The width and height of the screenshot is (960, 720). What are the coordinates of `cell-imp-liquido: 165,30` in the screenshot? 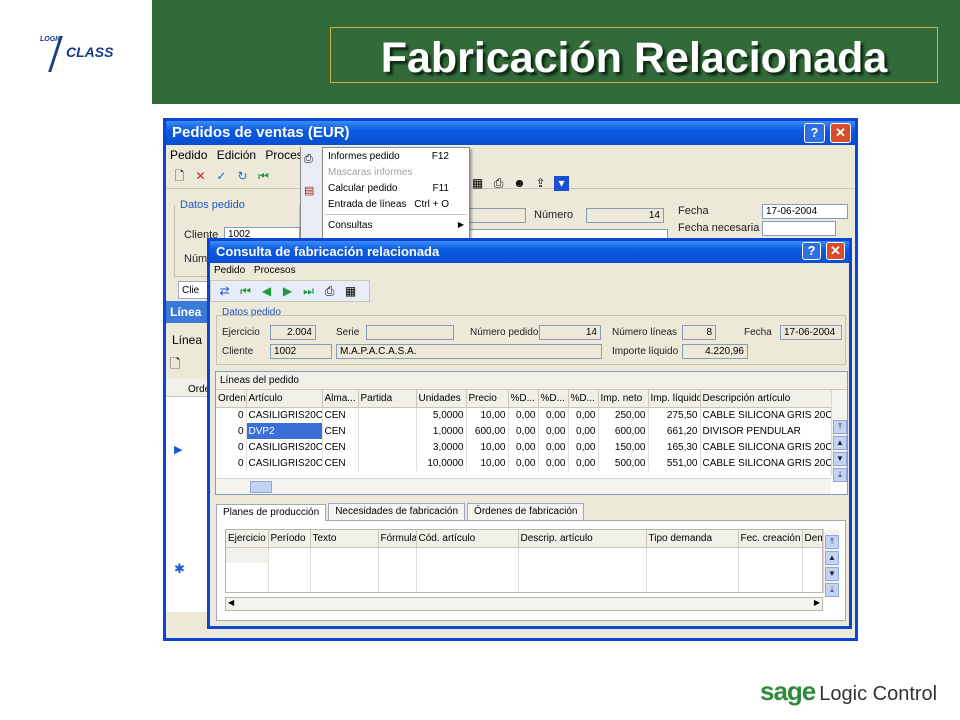 It's located at (674, 447).